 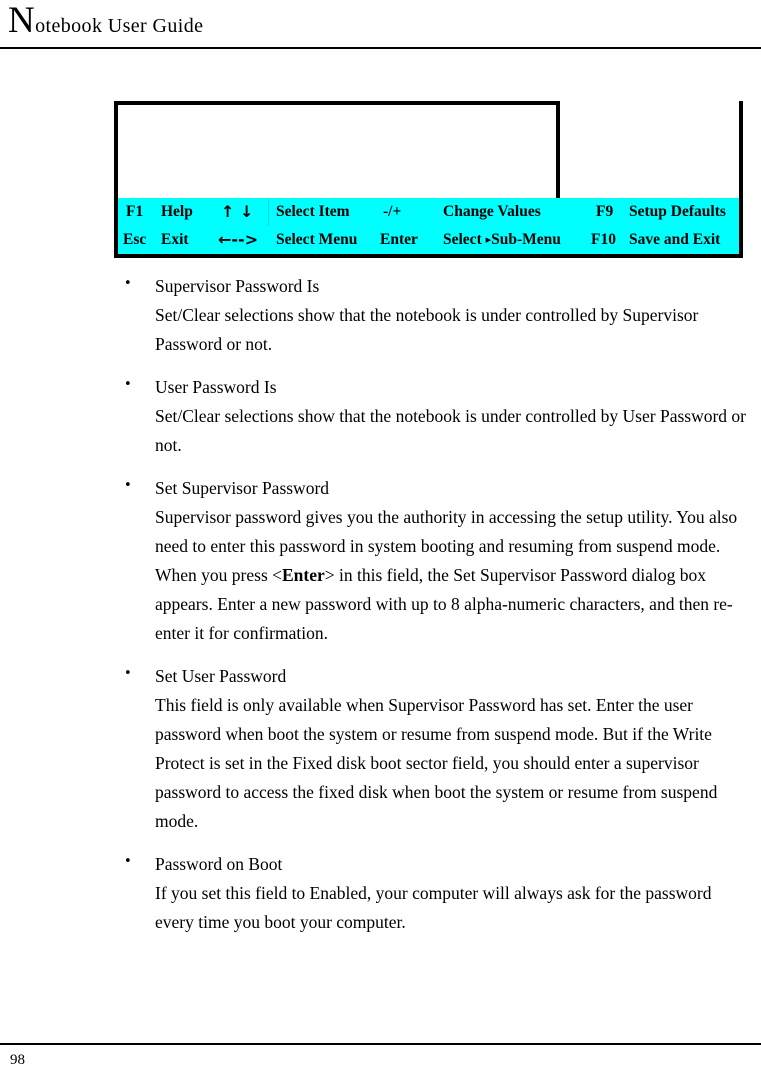 What do you see at coordinates (399, 239) in the screenshot?
I see `keybar-key-enter: Enter` at bounding box center [399, 239].